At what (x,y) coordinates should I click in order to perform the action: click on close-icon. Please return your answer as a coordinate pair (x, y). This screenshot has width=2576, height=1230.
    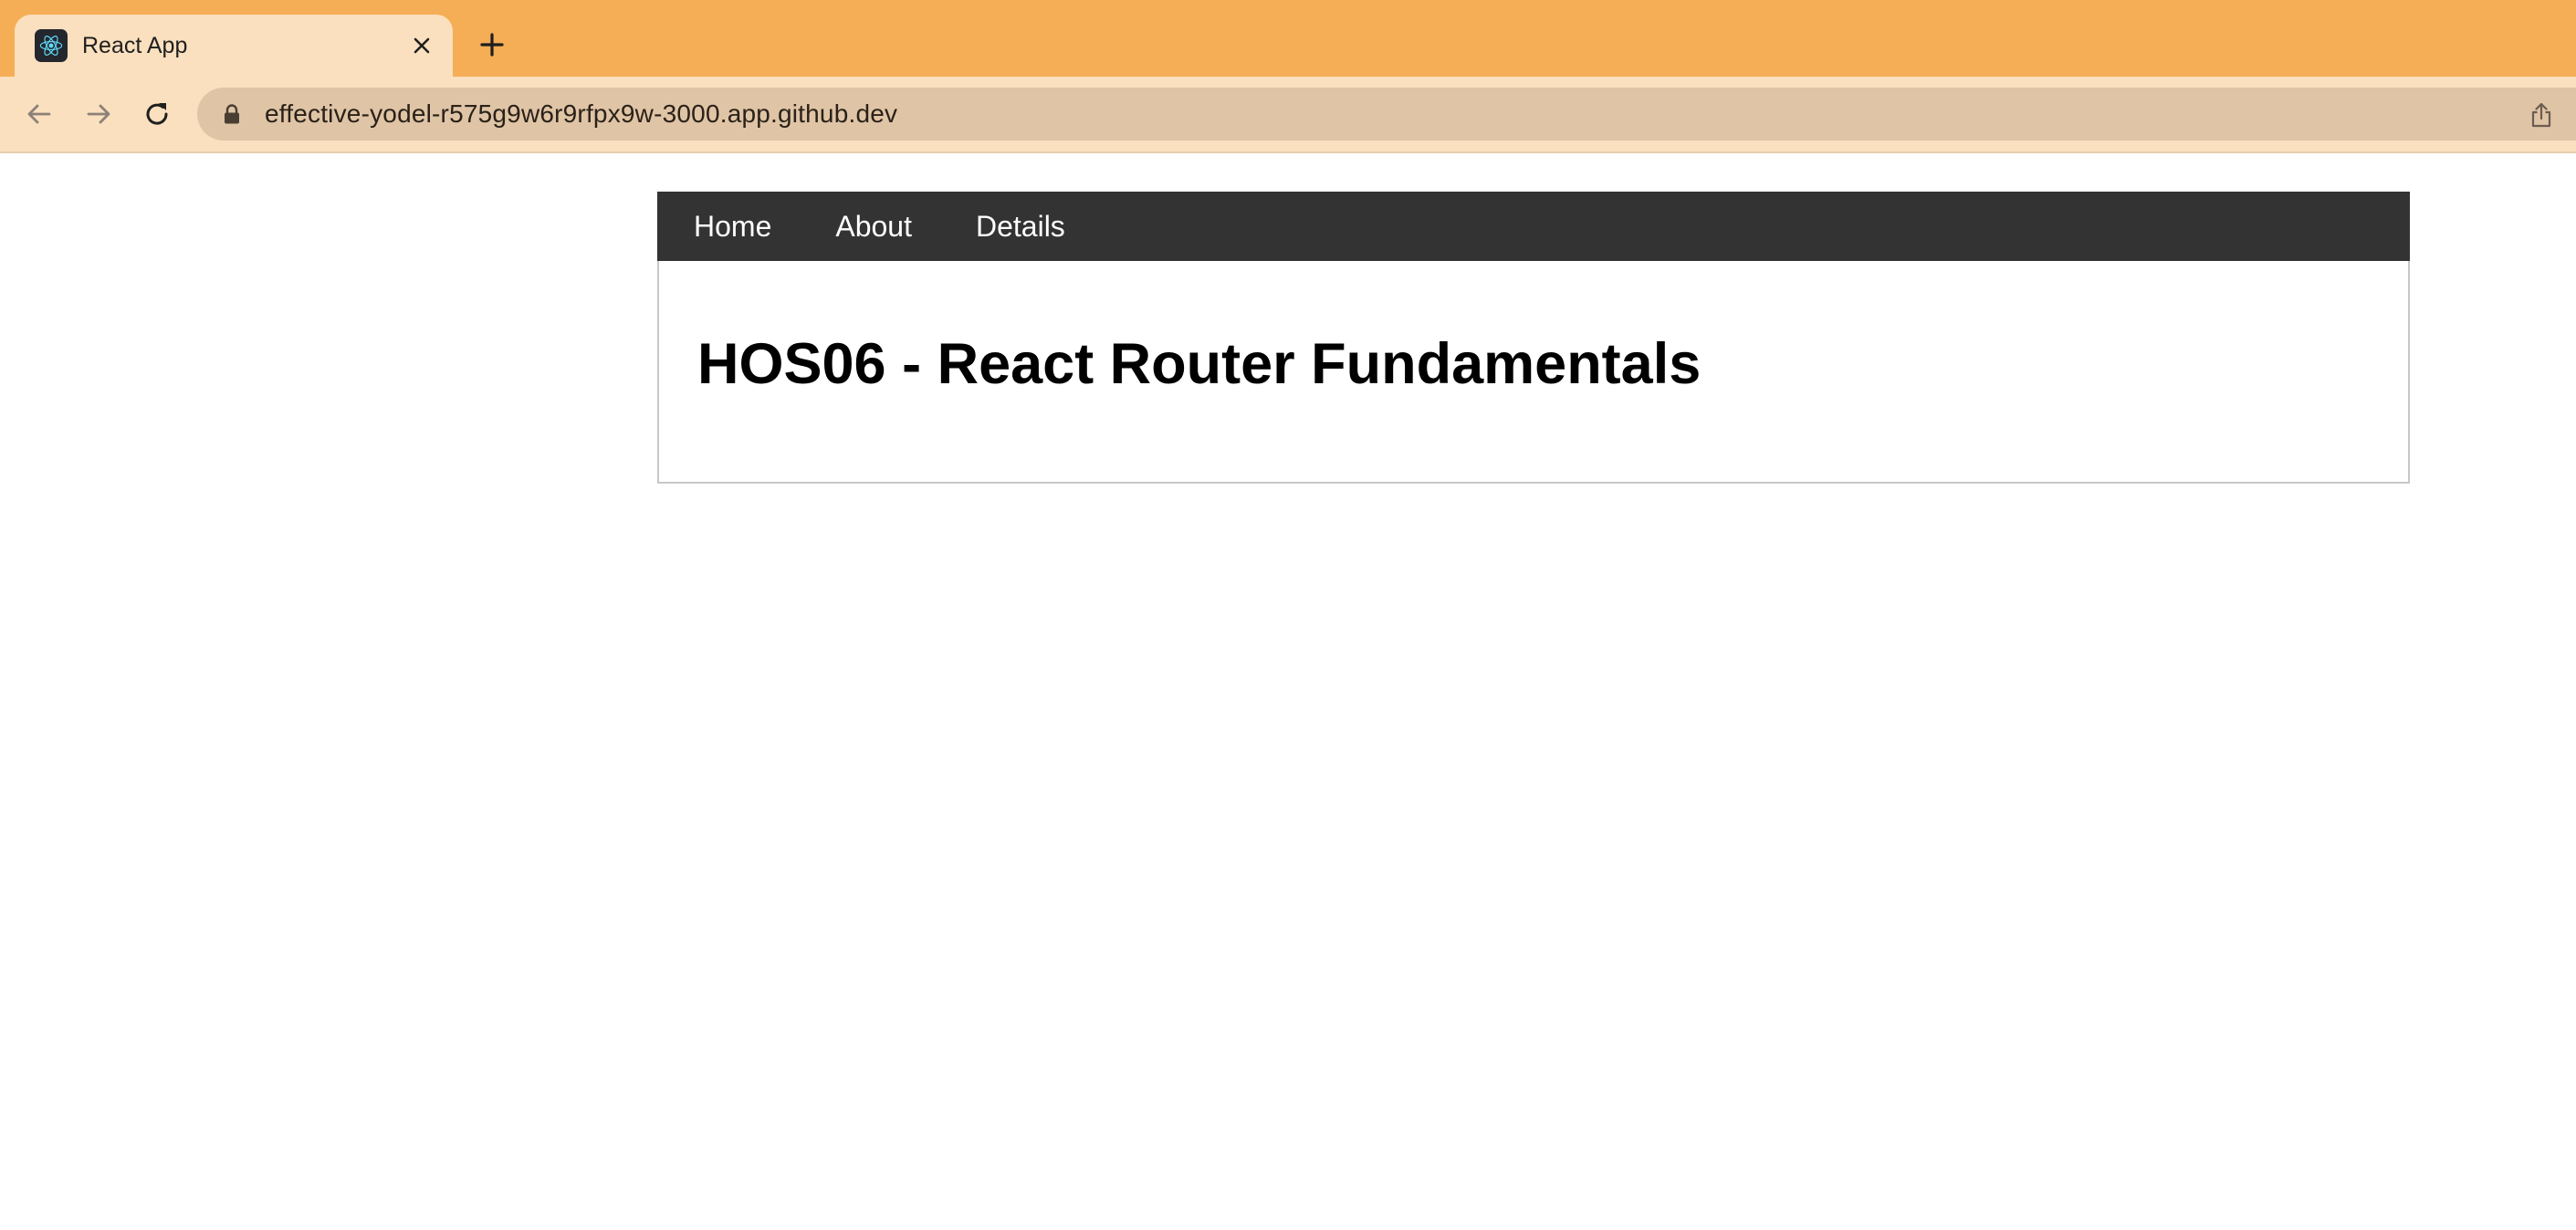
    Looking at the image, I should click on (421, 45).